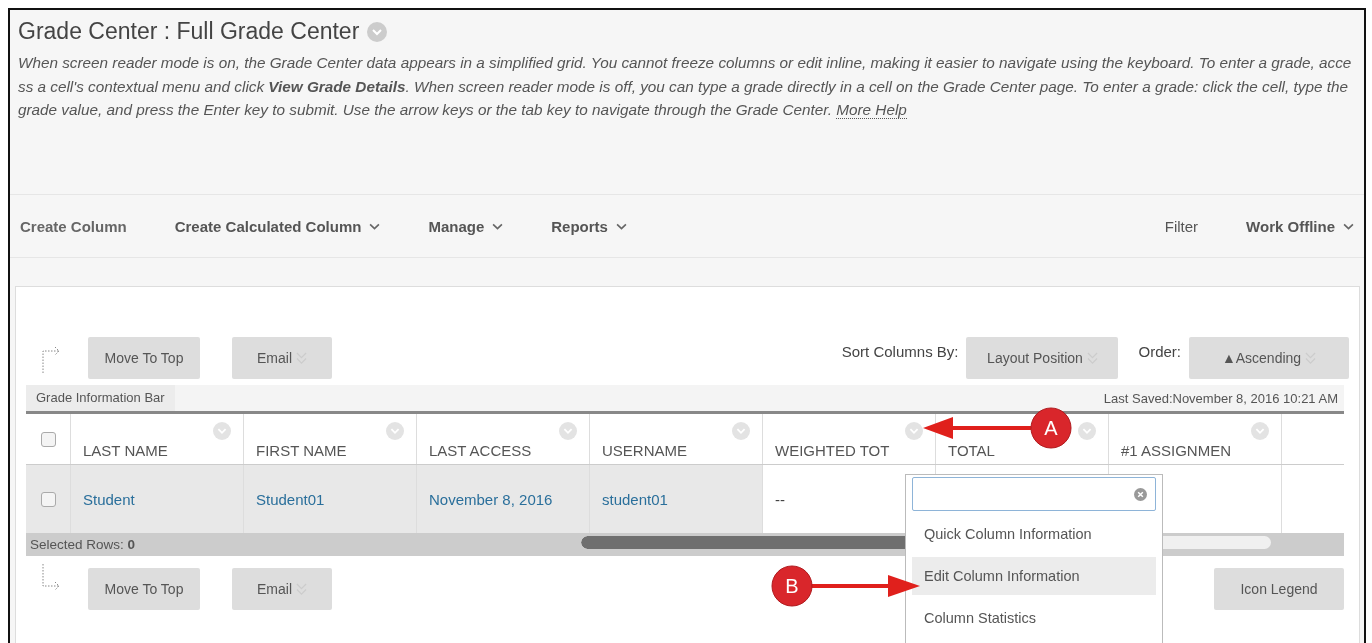 The height and width of the screenshot is (643, 1372). I want to click on column-header: FIRST NAME, so click(301, 450).